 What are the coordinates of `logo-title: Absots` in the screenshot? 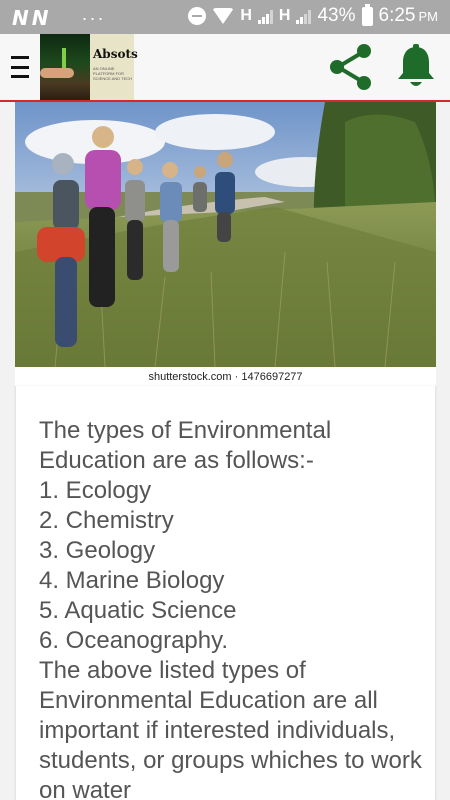 It's located at (115, 54).